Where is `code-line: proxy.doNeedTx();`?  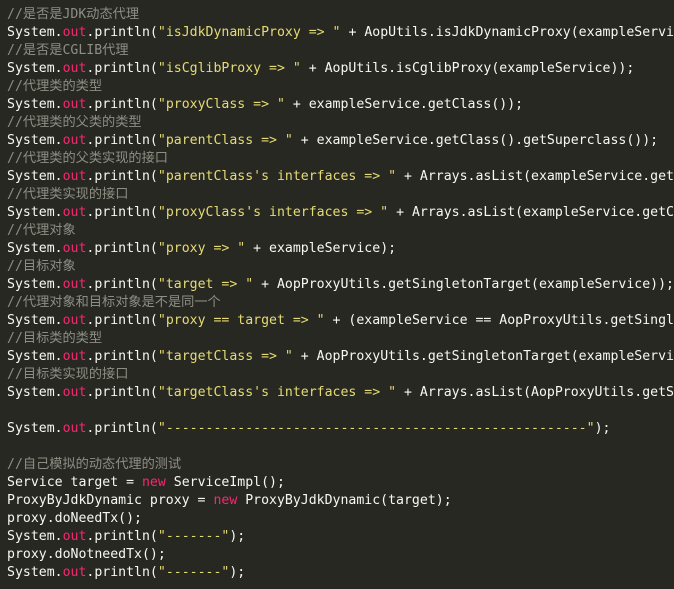
code-line: proxy.doNeedTx(); is located at coordinates (337, 519).